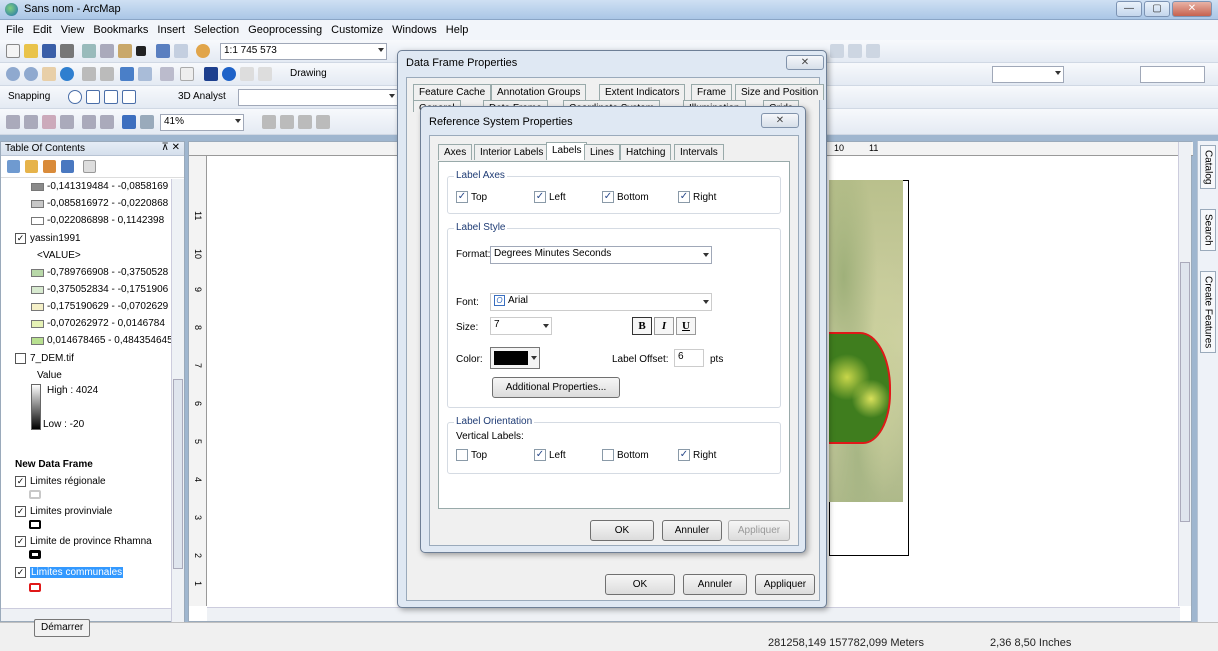 The image size is (1218, 651). What do you see at coordinates (780, 120) in the screenshot?
I see `close-icon: ✕` at bounding box center [780, 120].